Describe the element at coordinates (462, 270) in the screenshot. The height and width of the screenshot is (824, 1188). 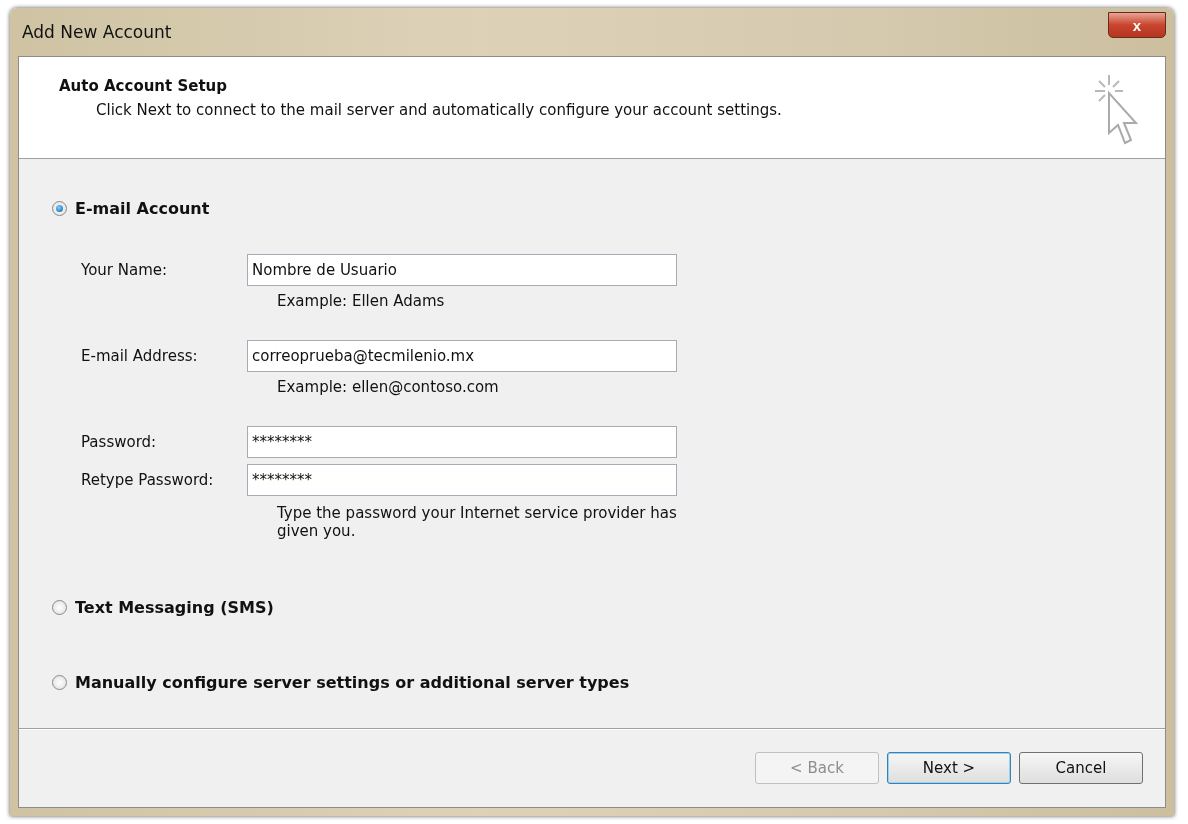
I see `input-field: Nombre de Usuario` at that location.